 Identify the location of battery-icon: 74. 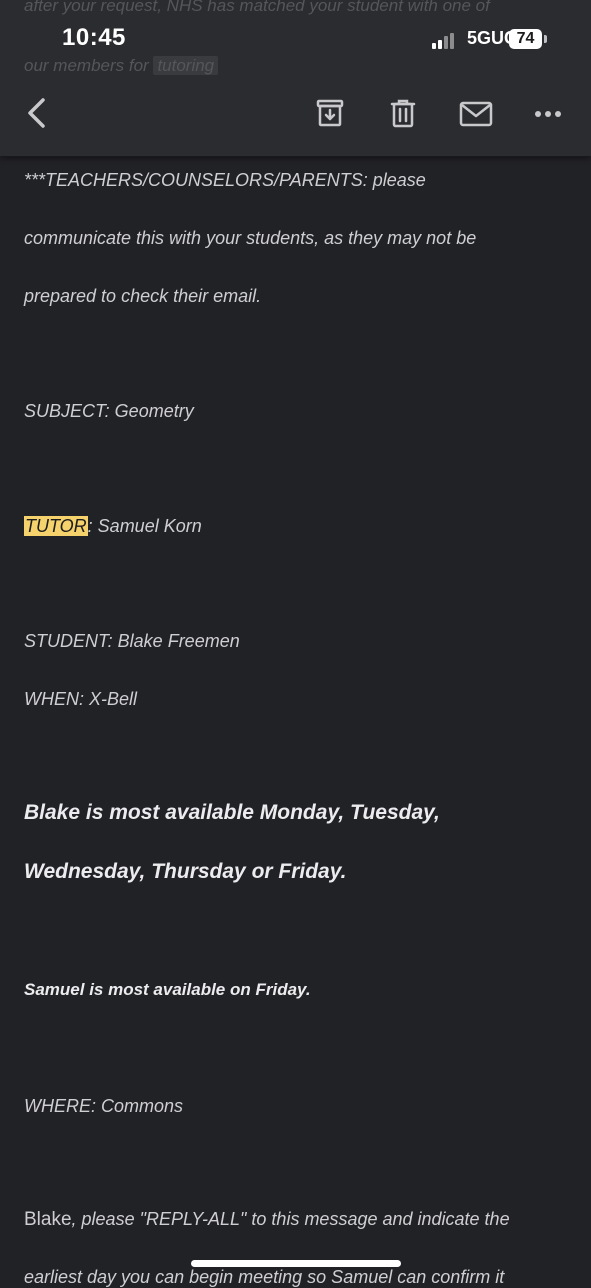
(525, 39).